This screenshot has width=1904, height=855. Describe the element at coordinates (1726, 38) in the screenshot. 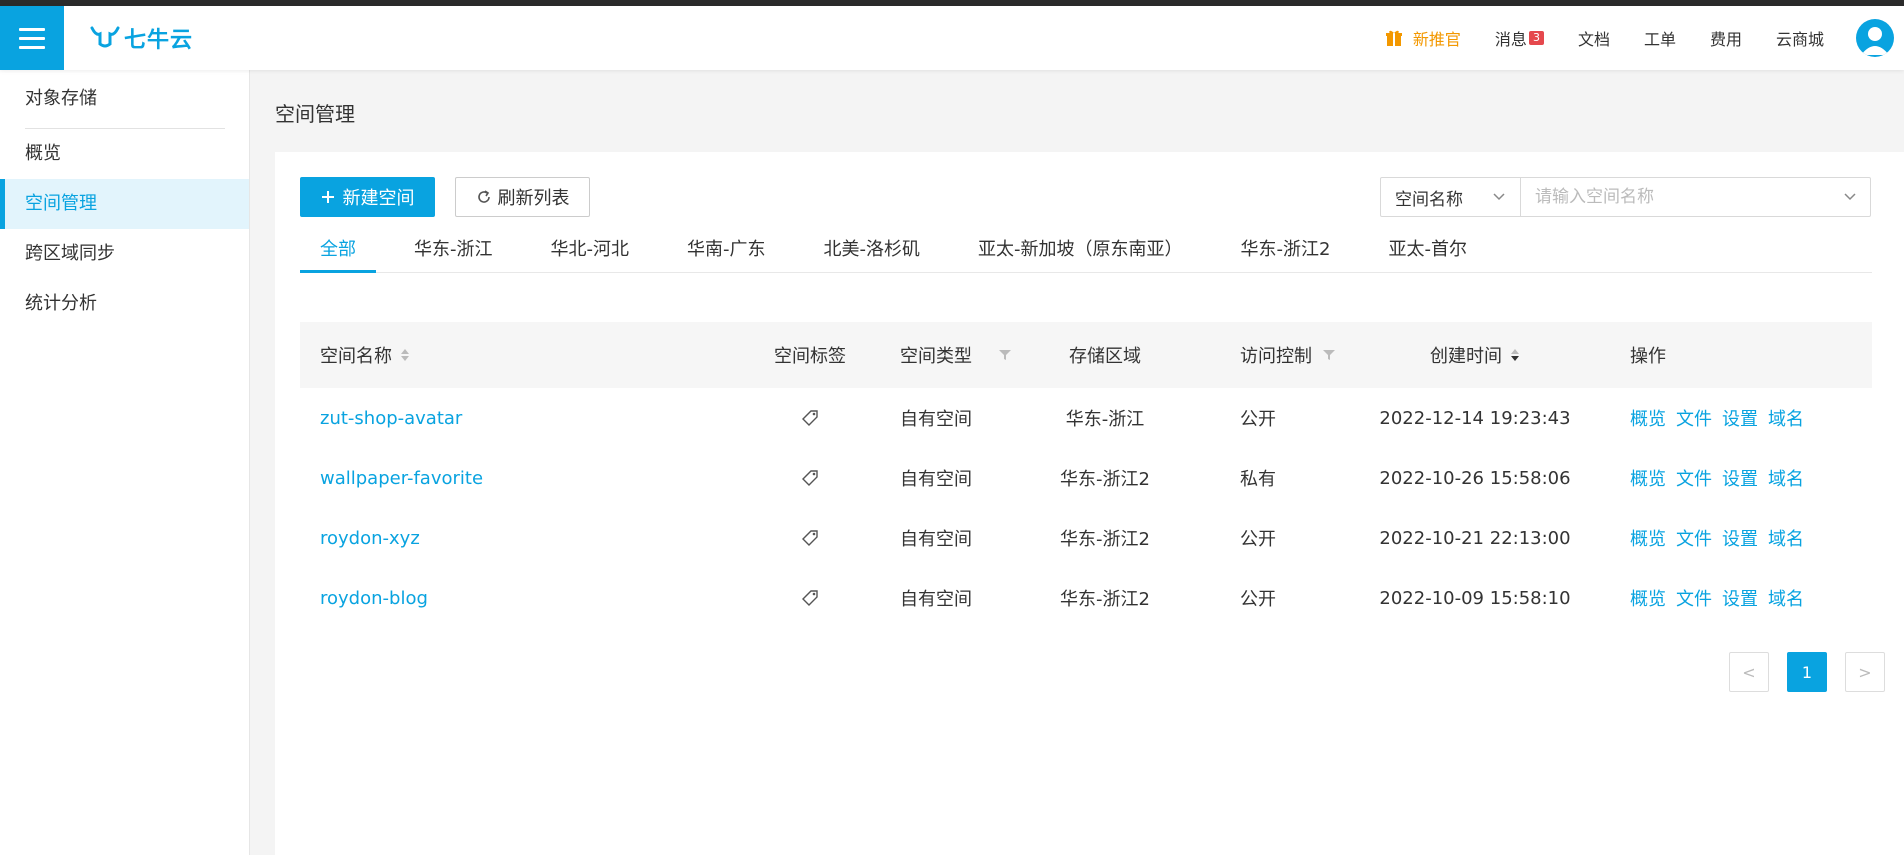

I see `billing-link: 费用` at that location.